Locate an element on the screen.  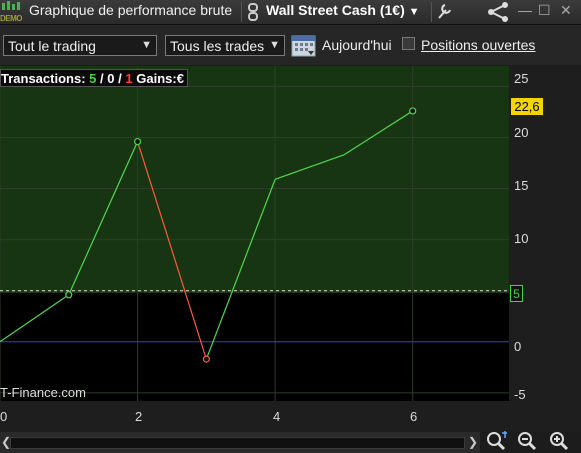
open-positions-checkbox is located at coordinates (408, 43).